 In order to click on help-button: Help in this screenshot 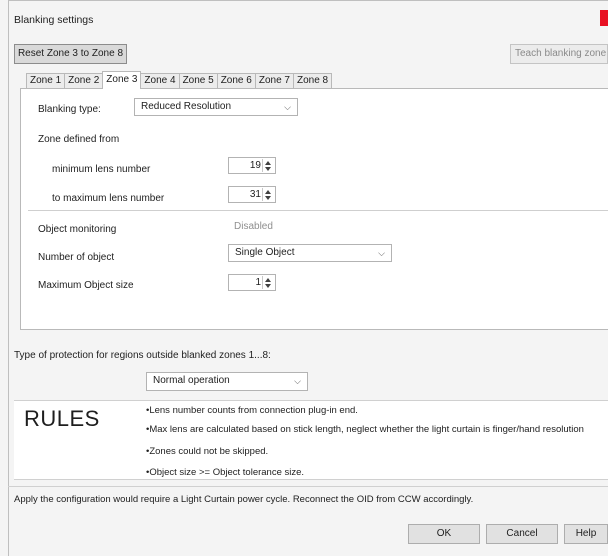, I will do `click(586, 534)`.